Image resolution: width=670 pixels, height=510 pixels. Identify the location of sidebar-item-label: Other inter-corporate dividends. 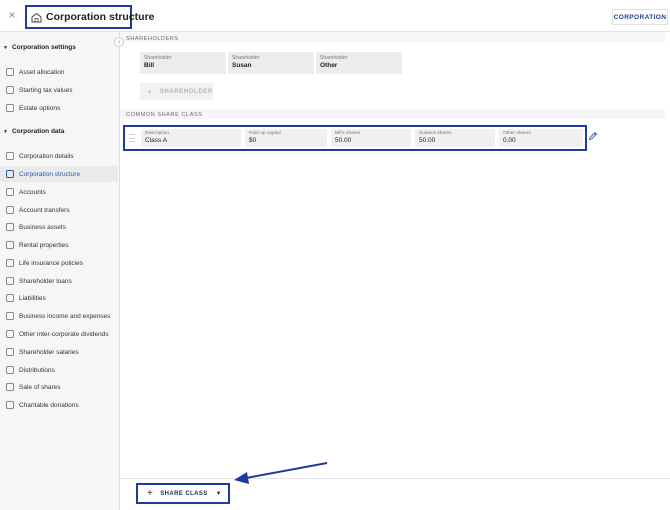
(64, 334).